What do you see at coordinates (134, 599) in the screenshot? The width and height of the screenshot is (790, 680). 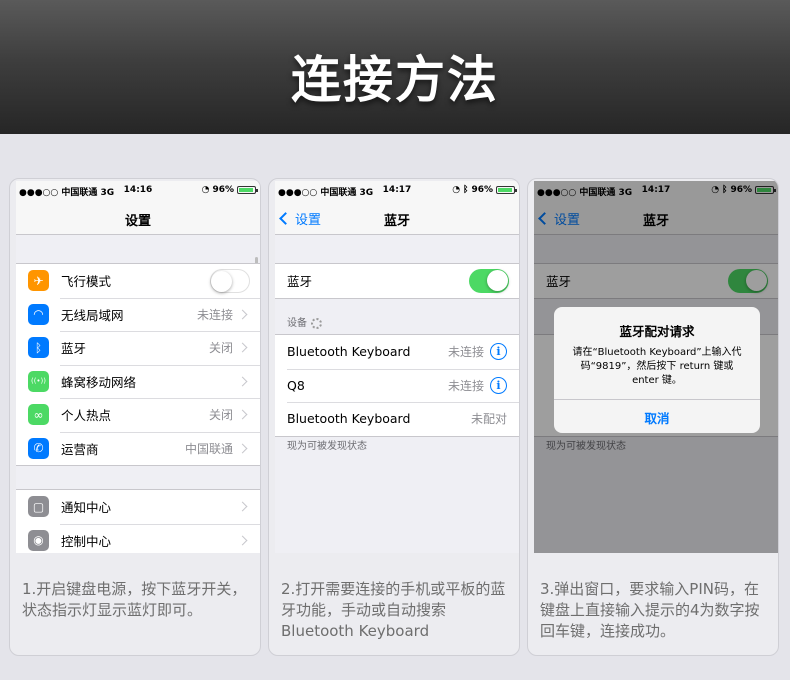 I see `step-description: 1.开启键盘电源，按下蓝牙开关，状态指示灯显示蓝灯即可。` at bounding box center [134, 599].